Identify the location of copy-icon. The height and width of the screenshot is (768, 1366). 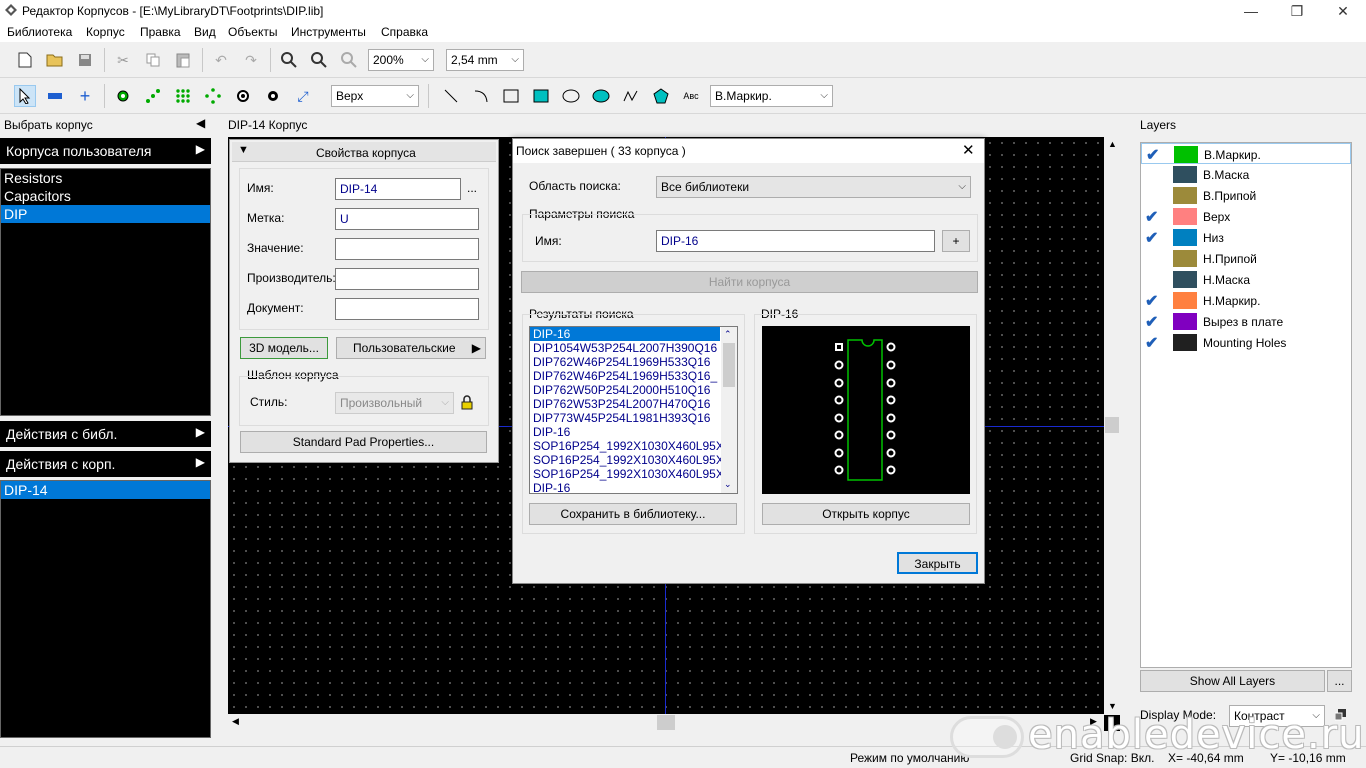
(153, 60).